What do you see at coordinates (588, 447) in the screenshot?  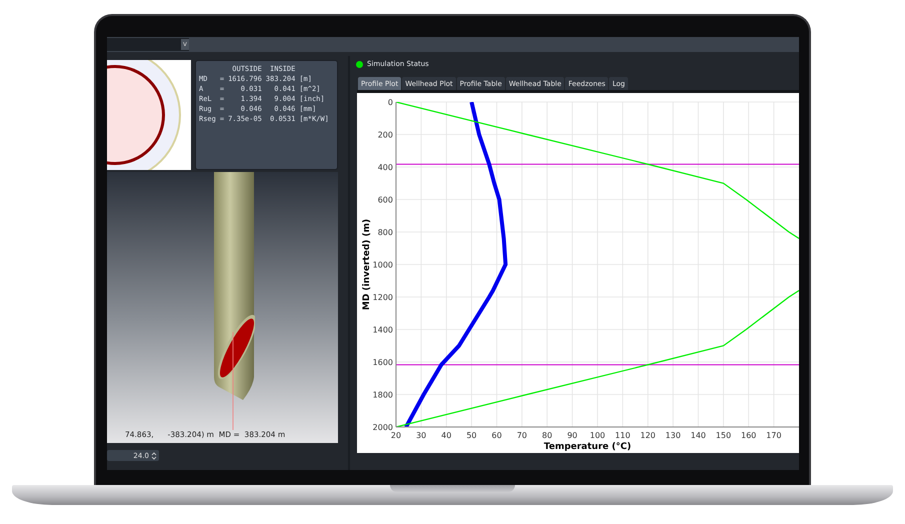 I see `x-axis-title: Temperature (°C)` at bounding box center [588, 447].